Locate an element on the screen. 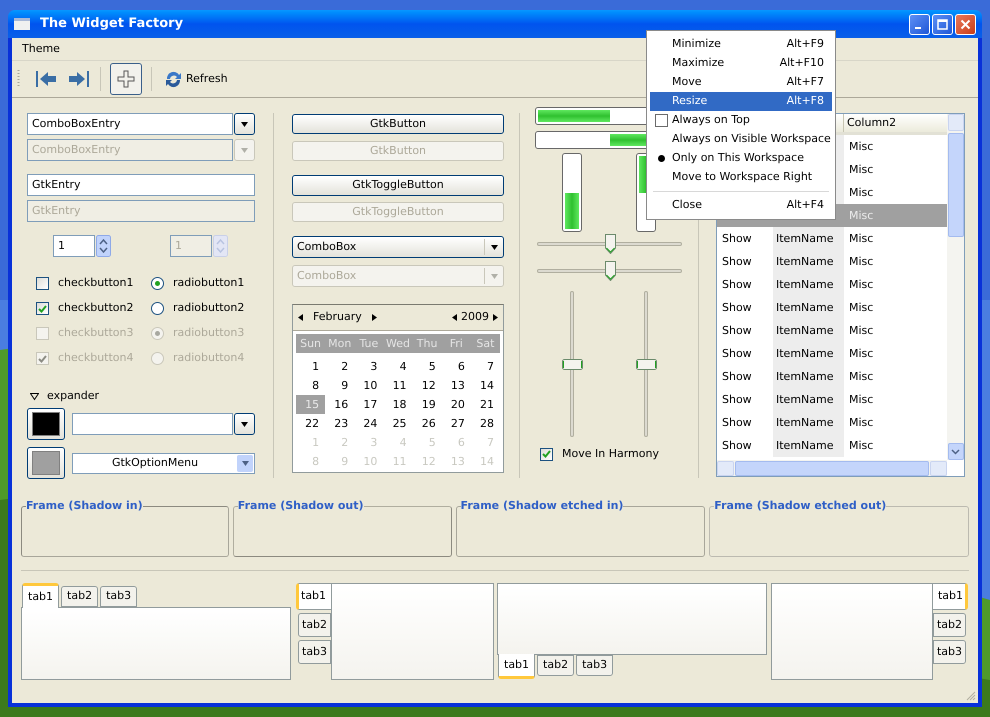  calendar-day: 2 is located at coordinates (339, 366).